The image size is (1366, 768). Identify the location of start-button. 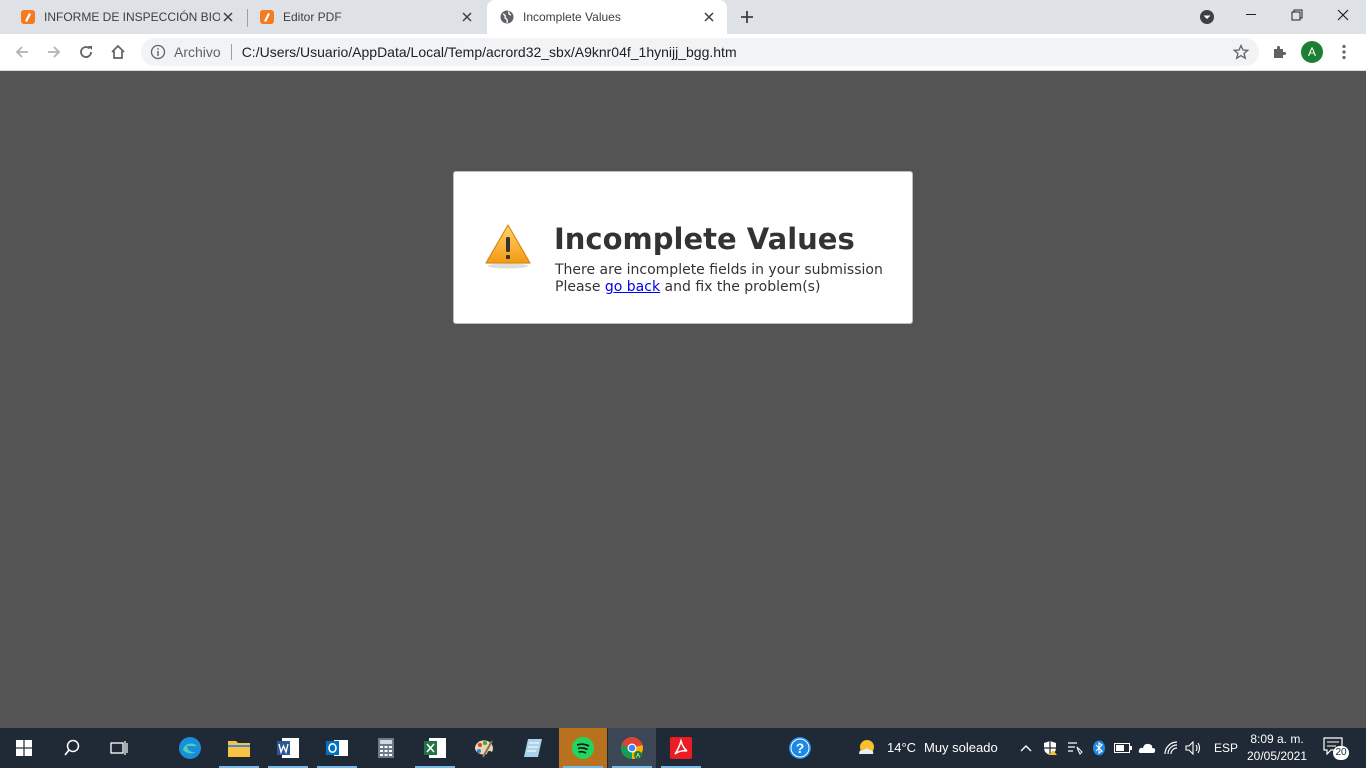
(24, 748).